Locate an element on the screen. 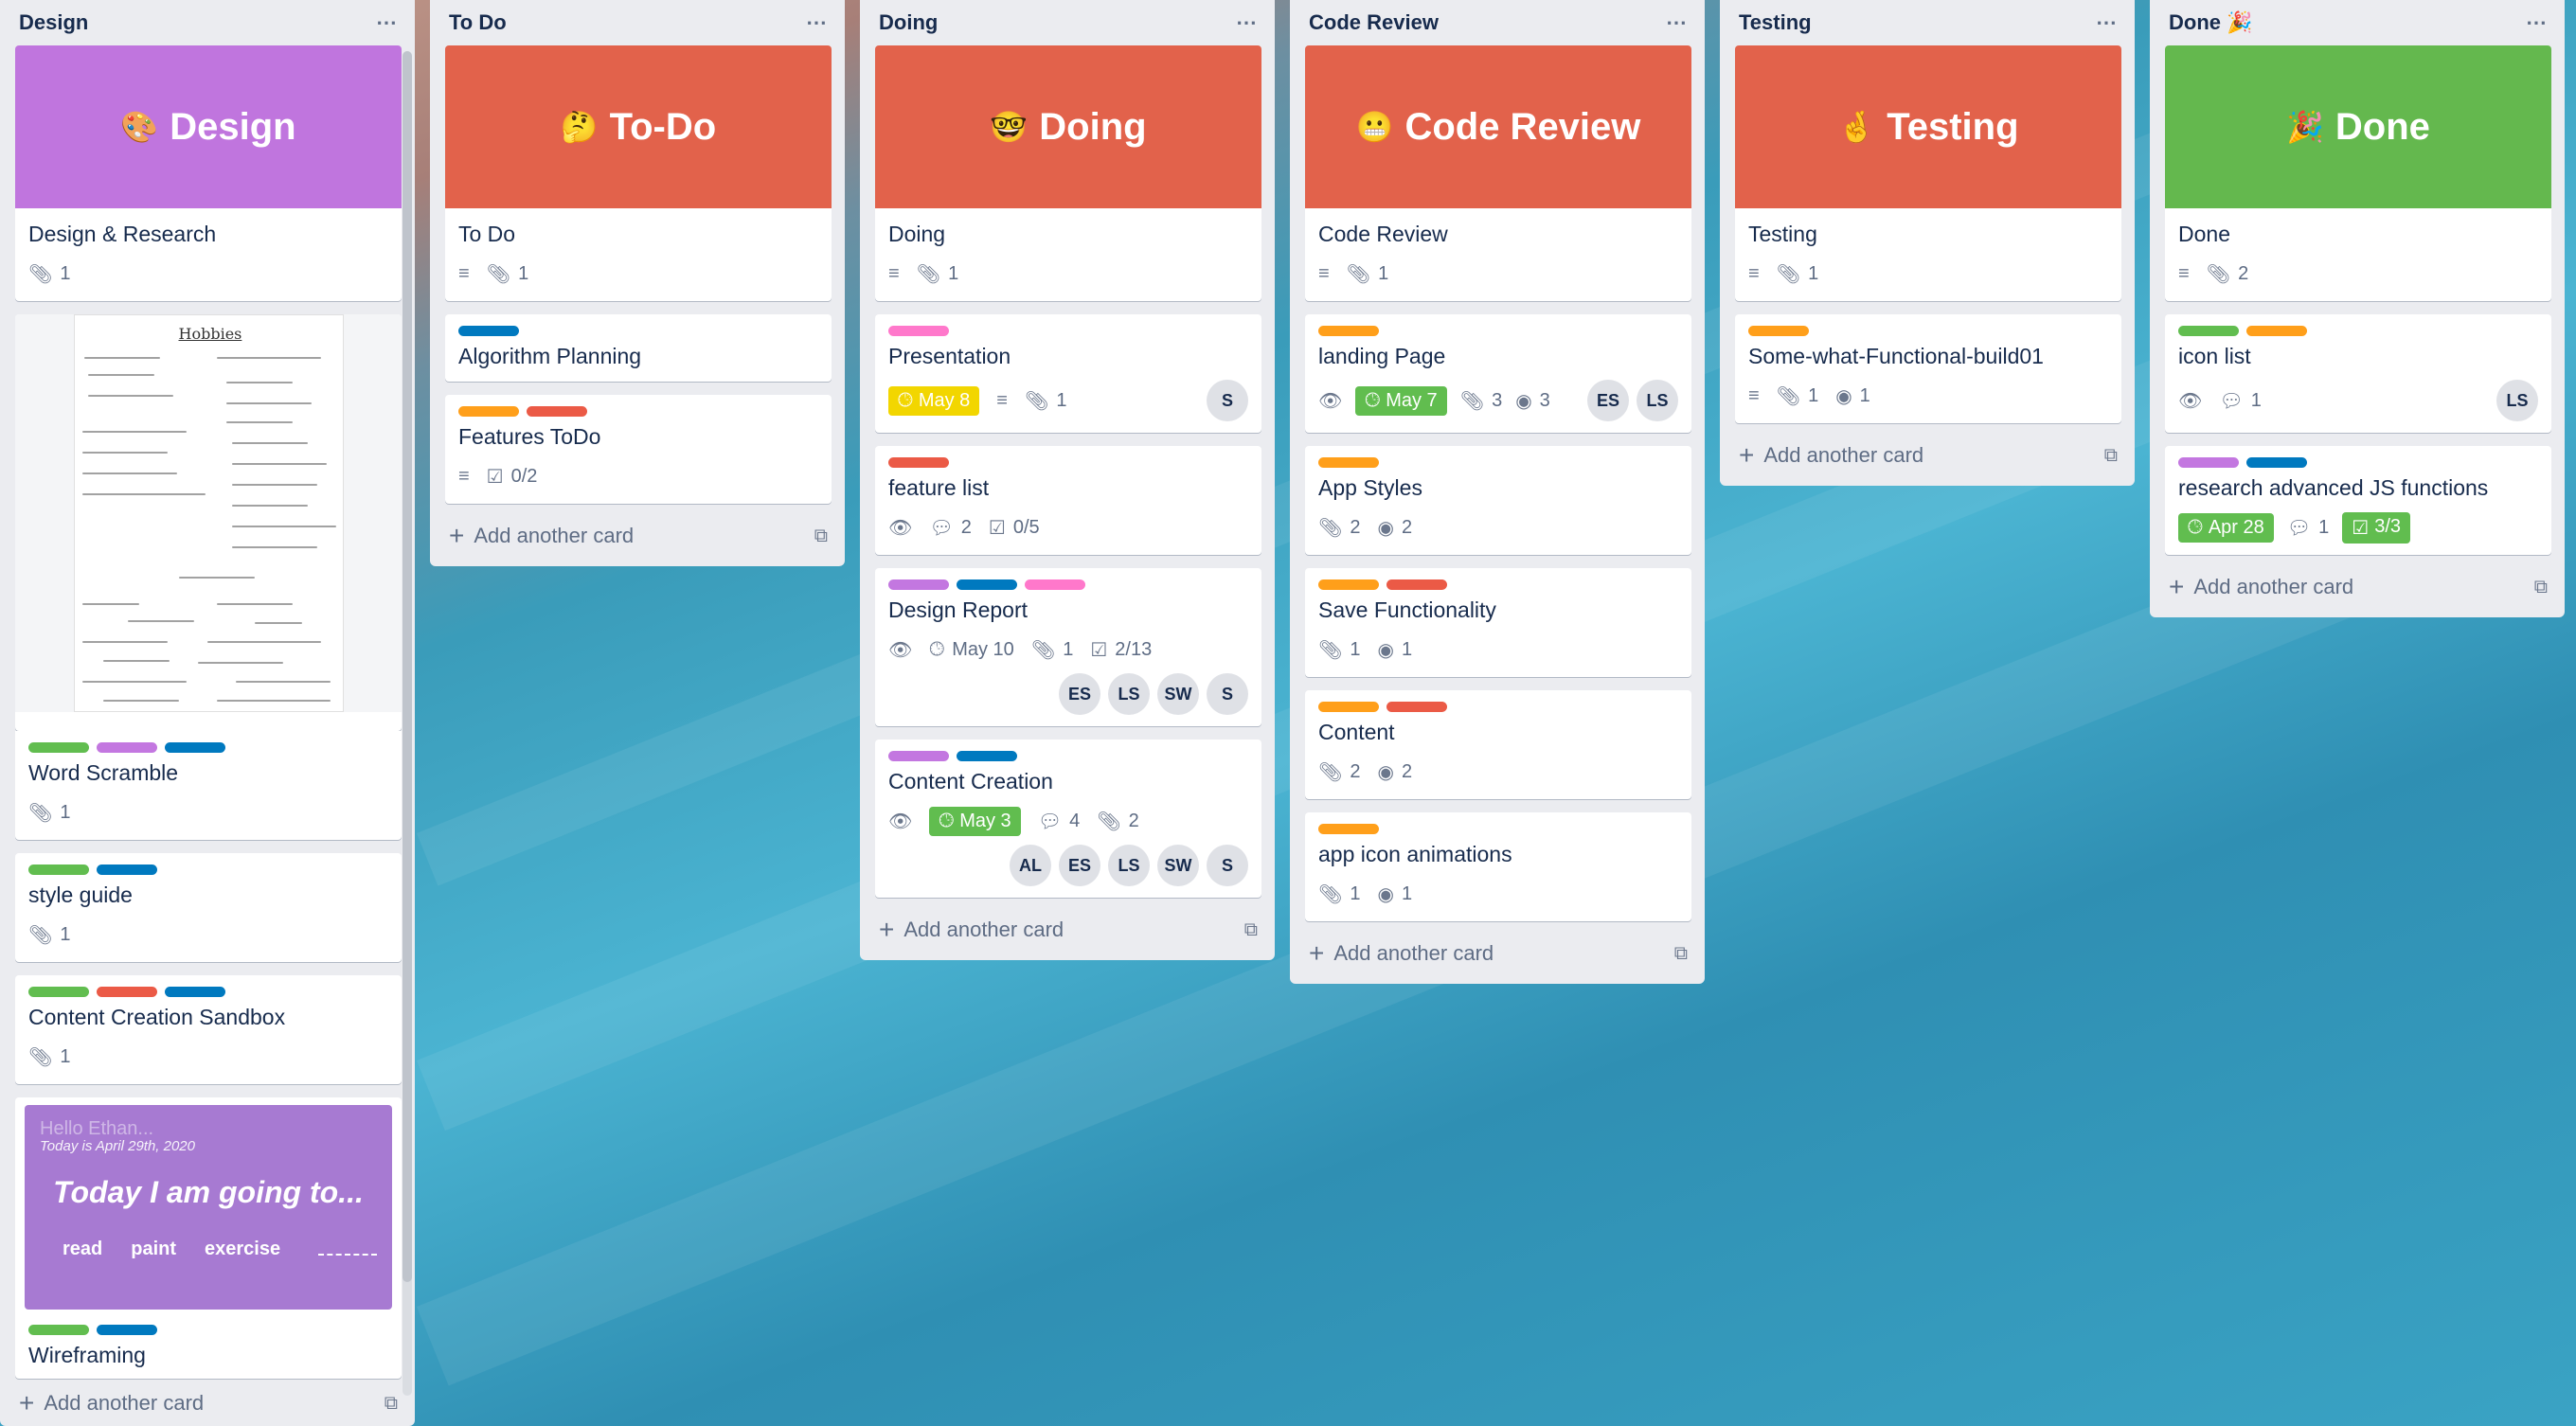  card-cover: 🎨 Design is located at coordinates (208, 126).